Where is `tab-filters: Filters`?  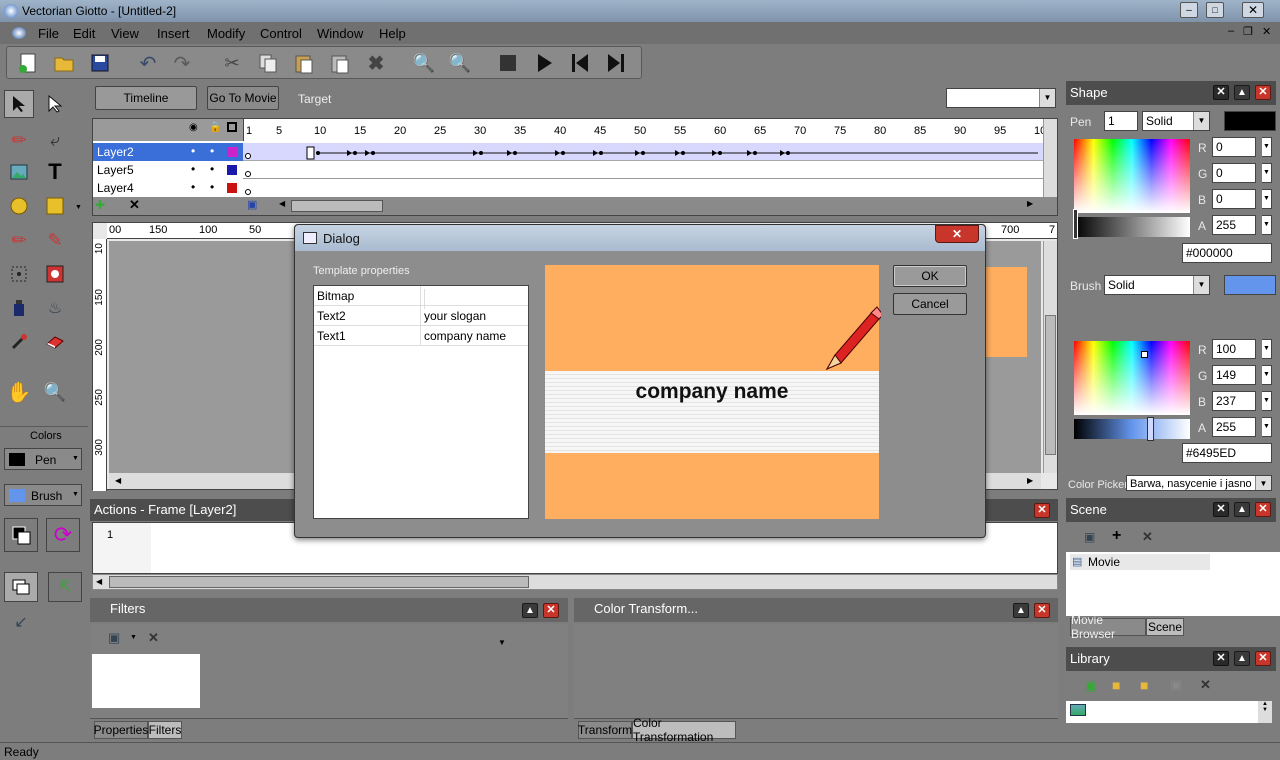
tab-filters: Filters is located at coordinates (165, 730).